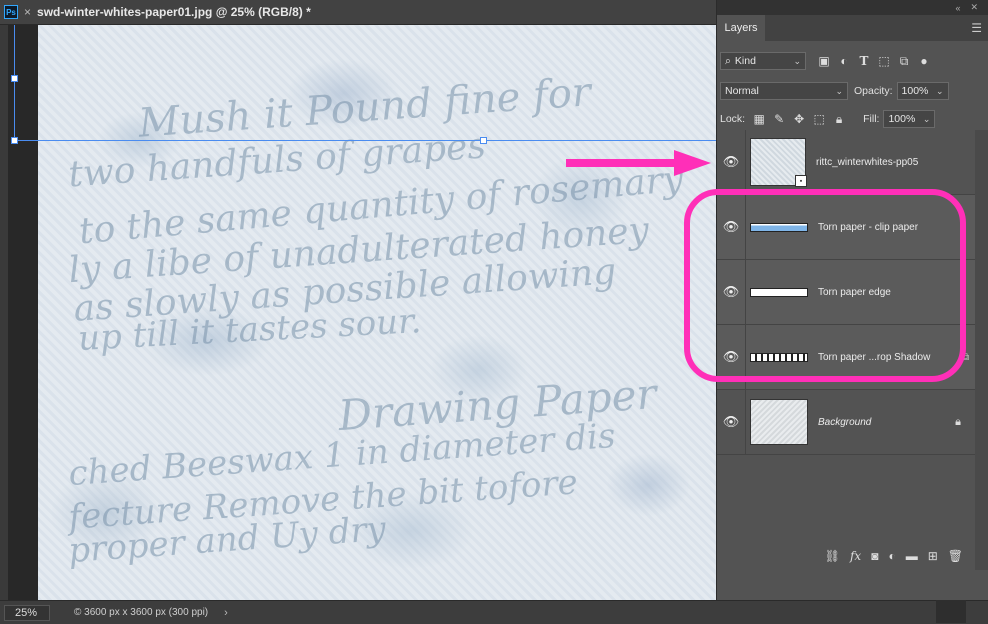 The width and height of the screenshot is (988, 624). What do you see at coordinates (27, 12) in the screenshot?
I see `close-tab-icon: ×` at bounding box center [27, 12].